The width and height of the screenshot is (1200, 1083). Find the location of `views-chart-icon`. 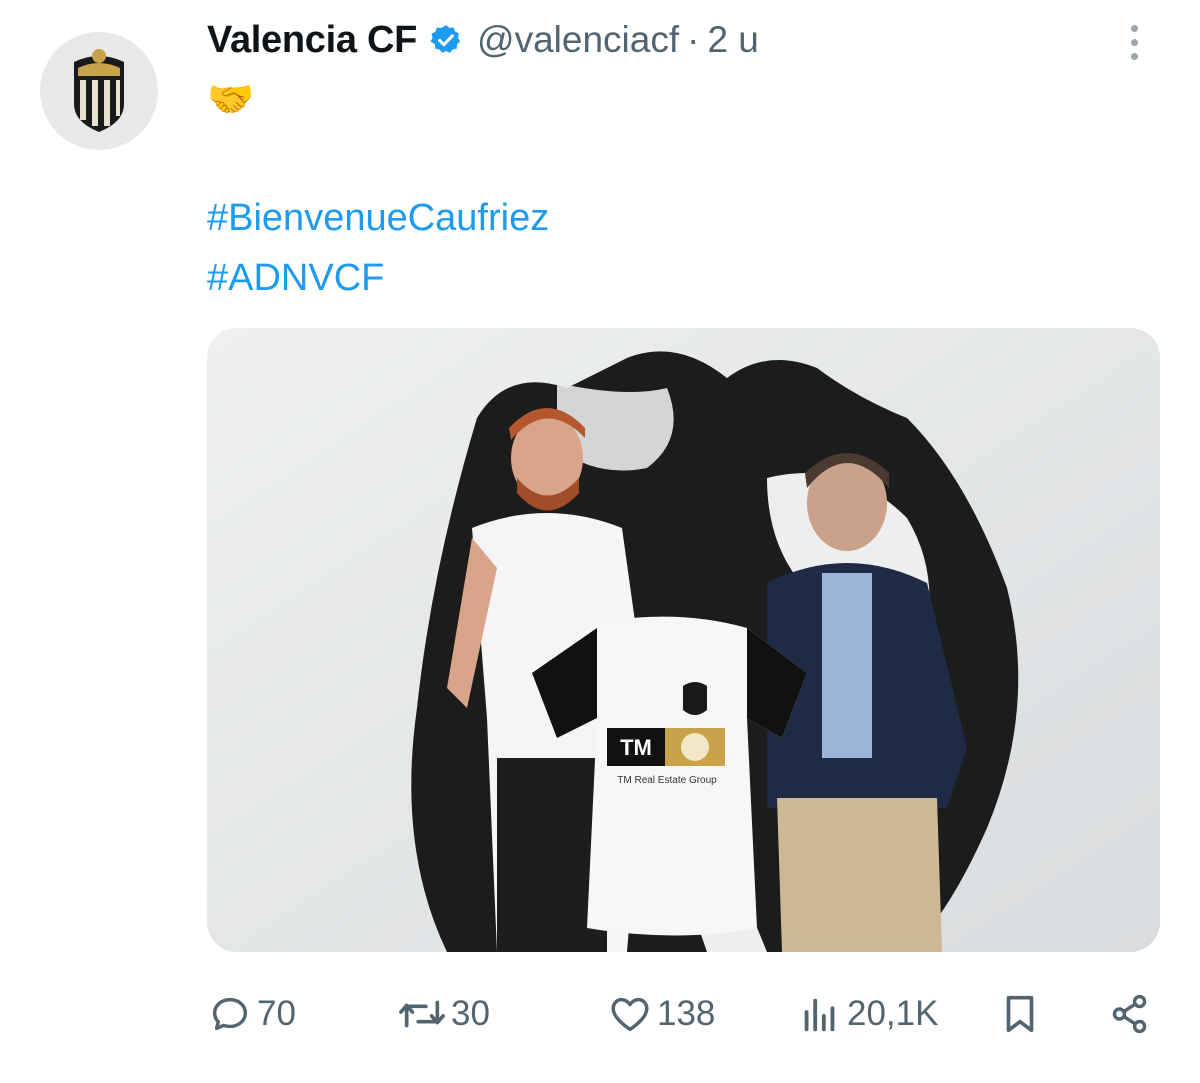

views-chart-icon is located at coordinates (819, 1015).